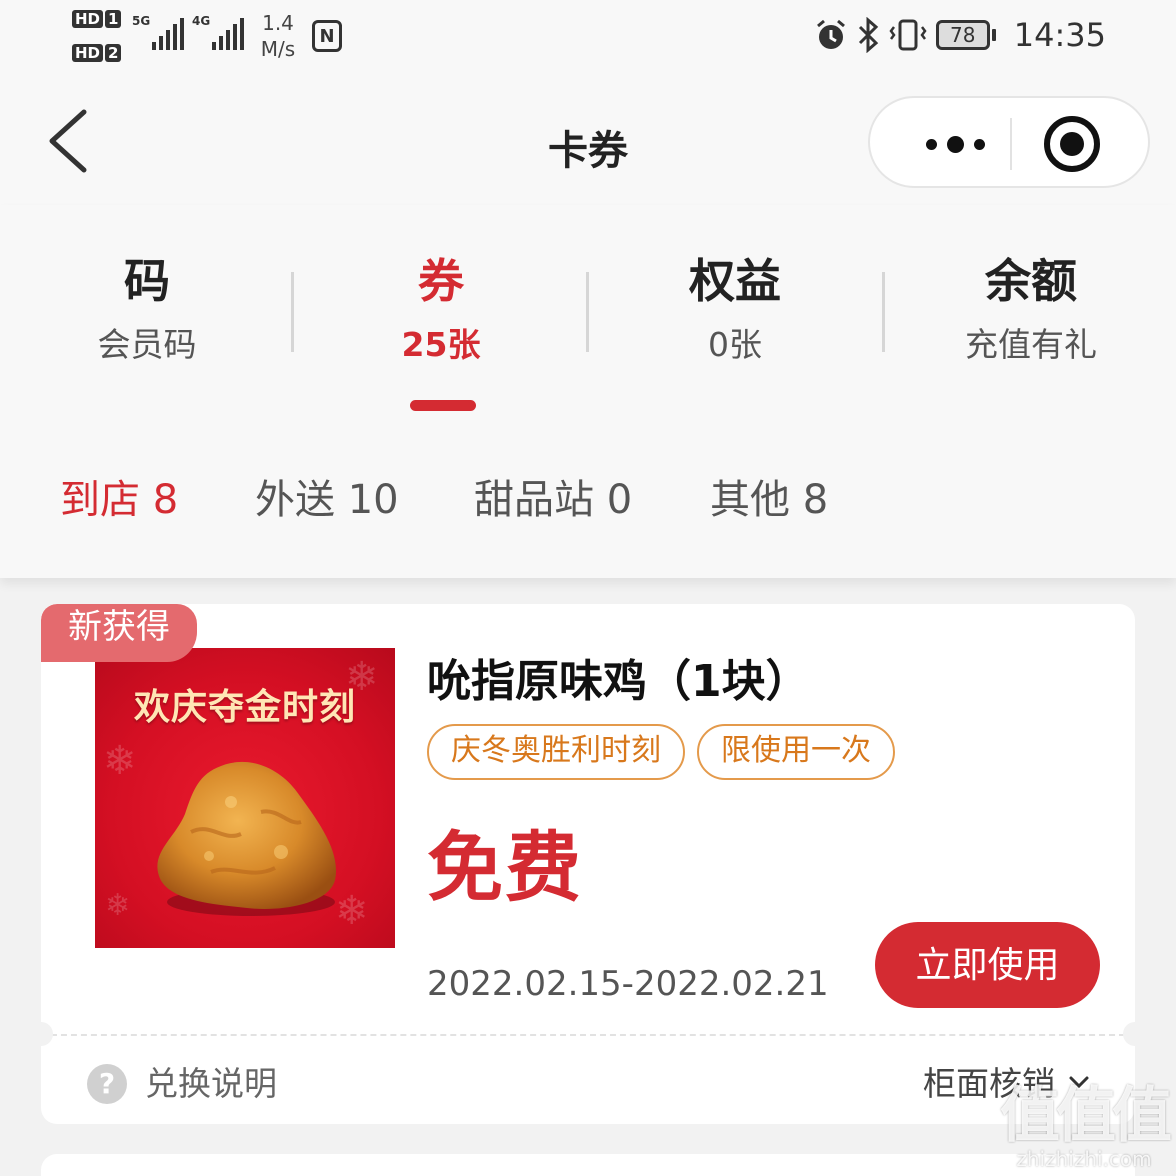  I want to click on promo-tag: 庆冬奥胜利时刻, so click(556, 752).